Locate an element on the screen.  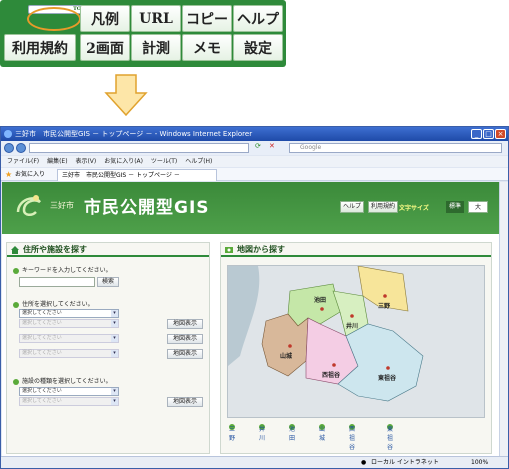
facility-select-2-value: 選択してください is located at coordinates (42, 401).